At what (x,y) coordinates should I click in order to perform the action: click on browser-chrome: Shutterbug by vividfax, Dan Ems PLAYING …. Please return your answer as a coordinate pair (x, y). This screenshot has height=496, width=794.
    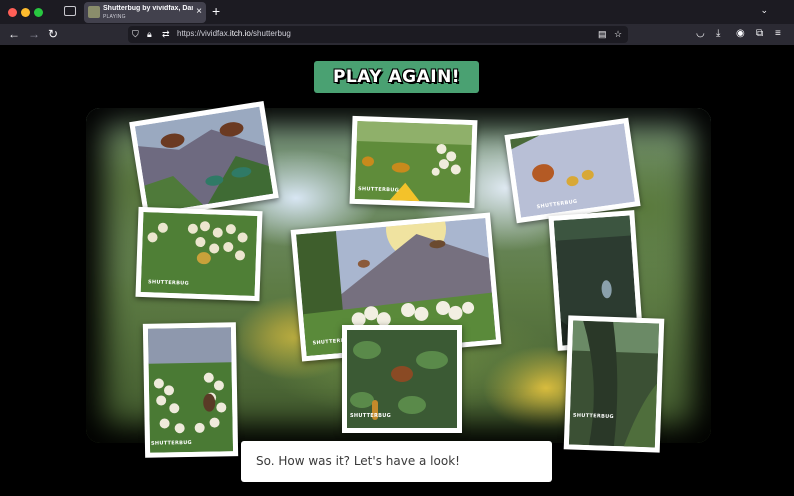
    Looking at the image, I should click on (397, 22).